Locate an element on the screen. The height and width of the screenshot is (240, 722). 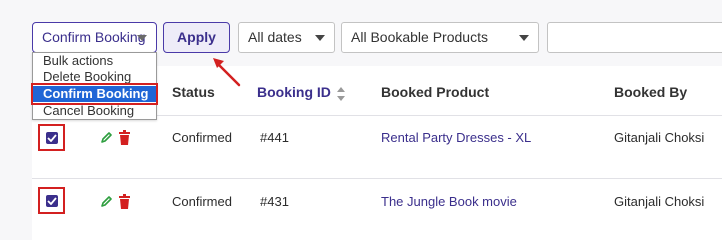
booking-id-cell: #441 is located at coordinates (274, 137).